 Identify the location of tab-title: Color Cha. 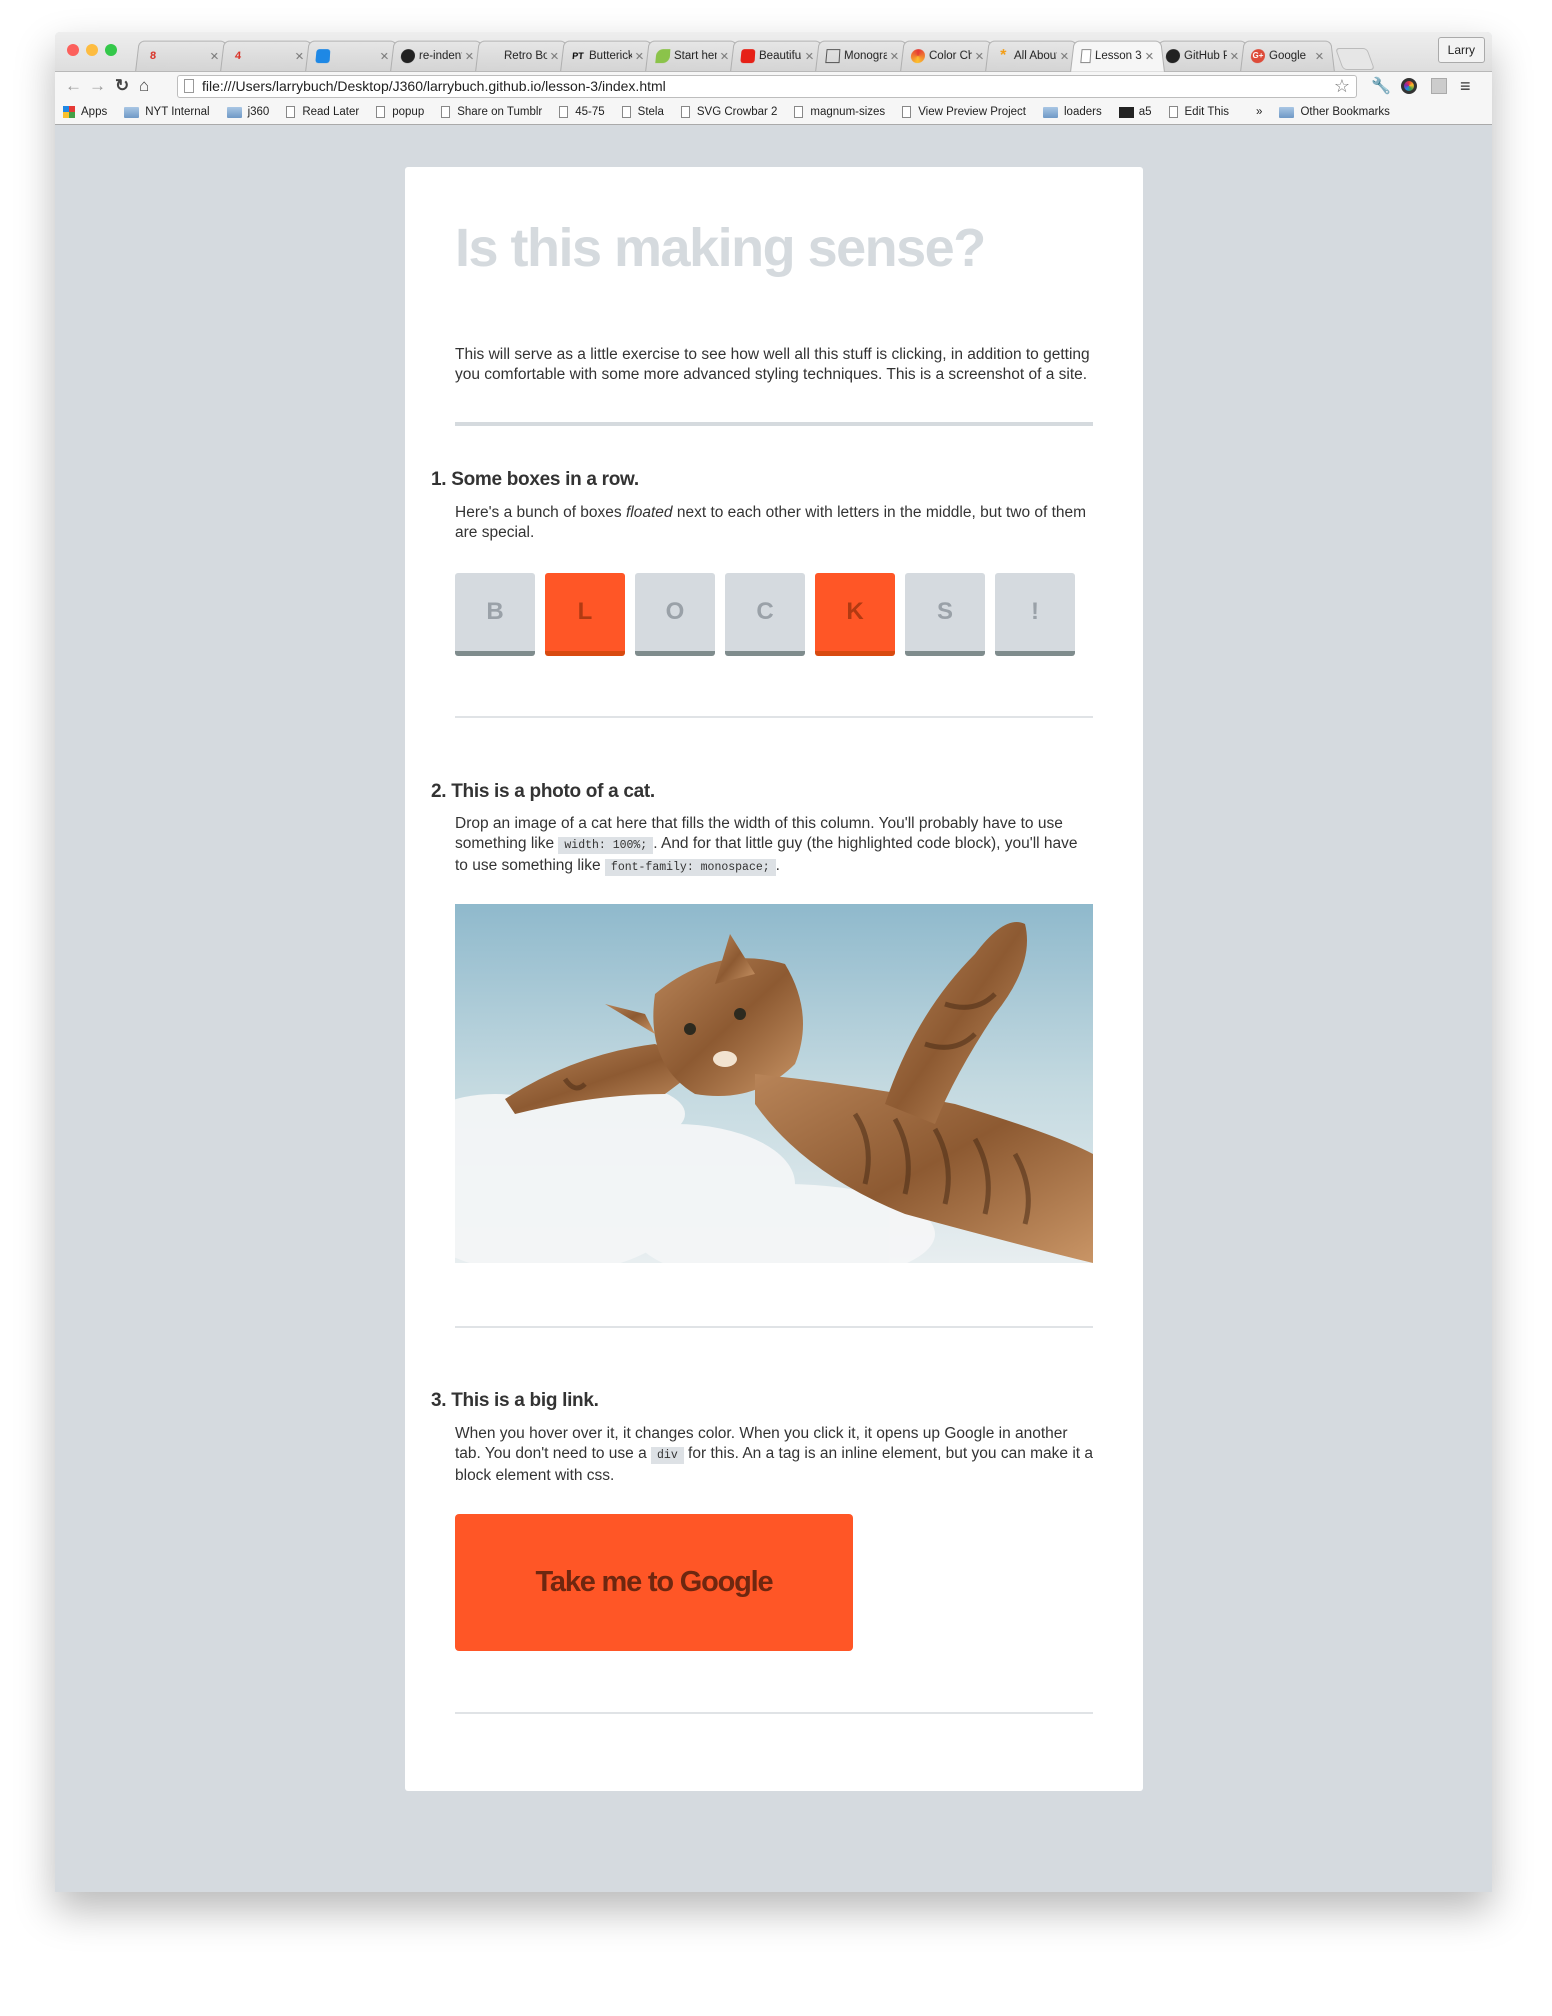
(950, 56).